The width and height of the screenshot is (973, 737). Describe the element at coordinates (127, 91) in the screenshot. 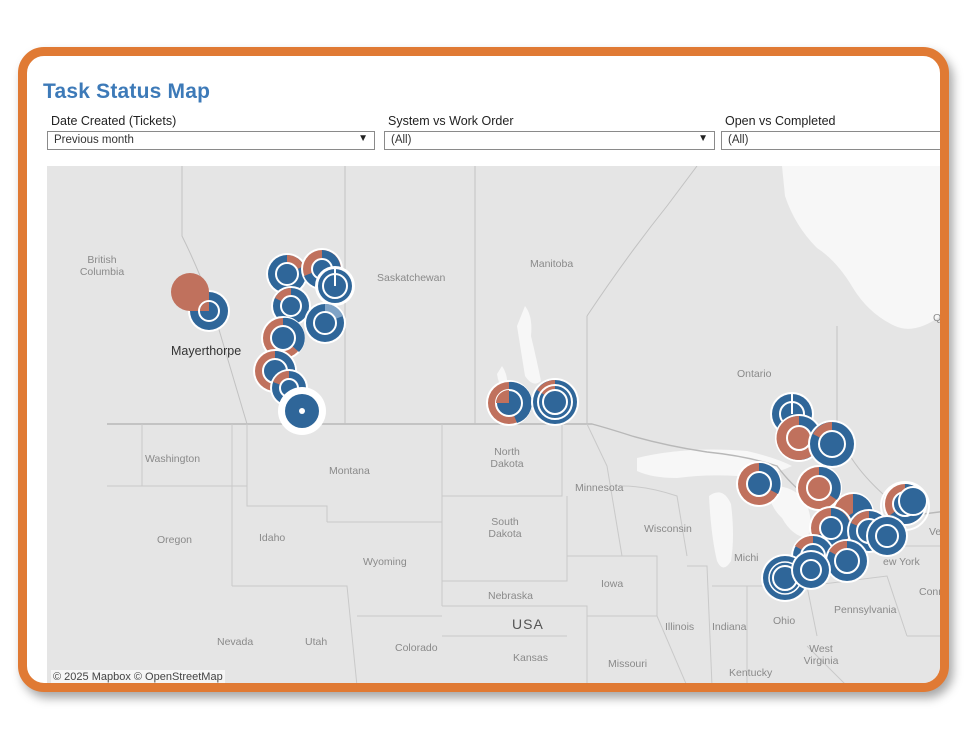

I see `dashboard-title: Task Status Map` at that location.